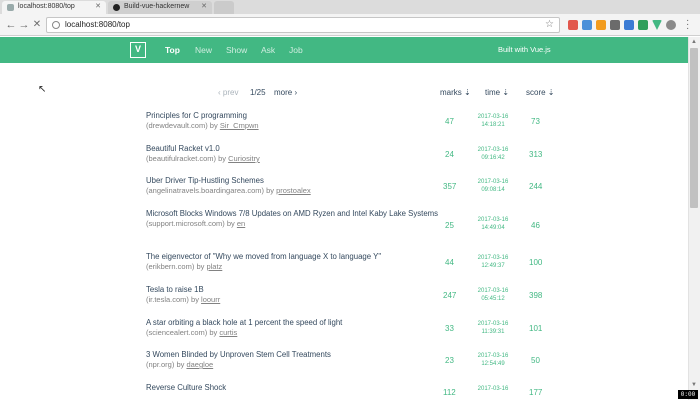 This screenshot has height=400, width=700. Describe the element at coordinates (344, 50) in the screenshot. I see `app-header: V Top New Show Ask Job Built with Vue.js` at that location.